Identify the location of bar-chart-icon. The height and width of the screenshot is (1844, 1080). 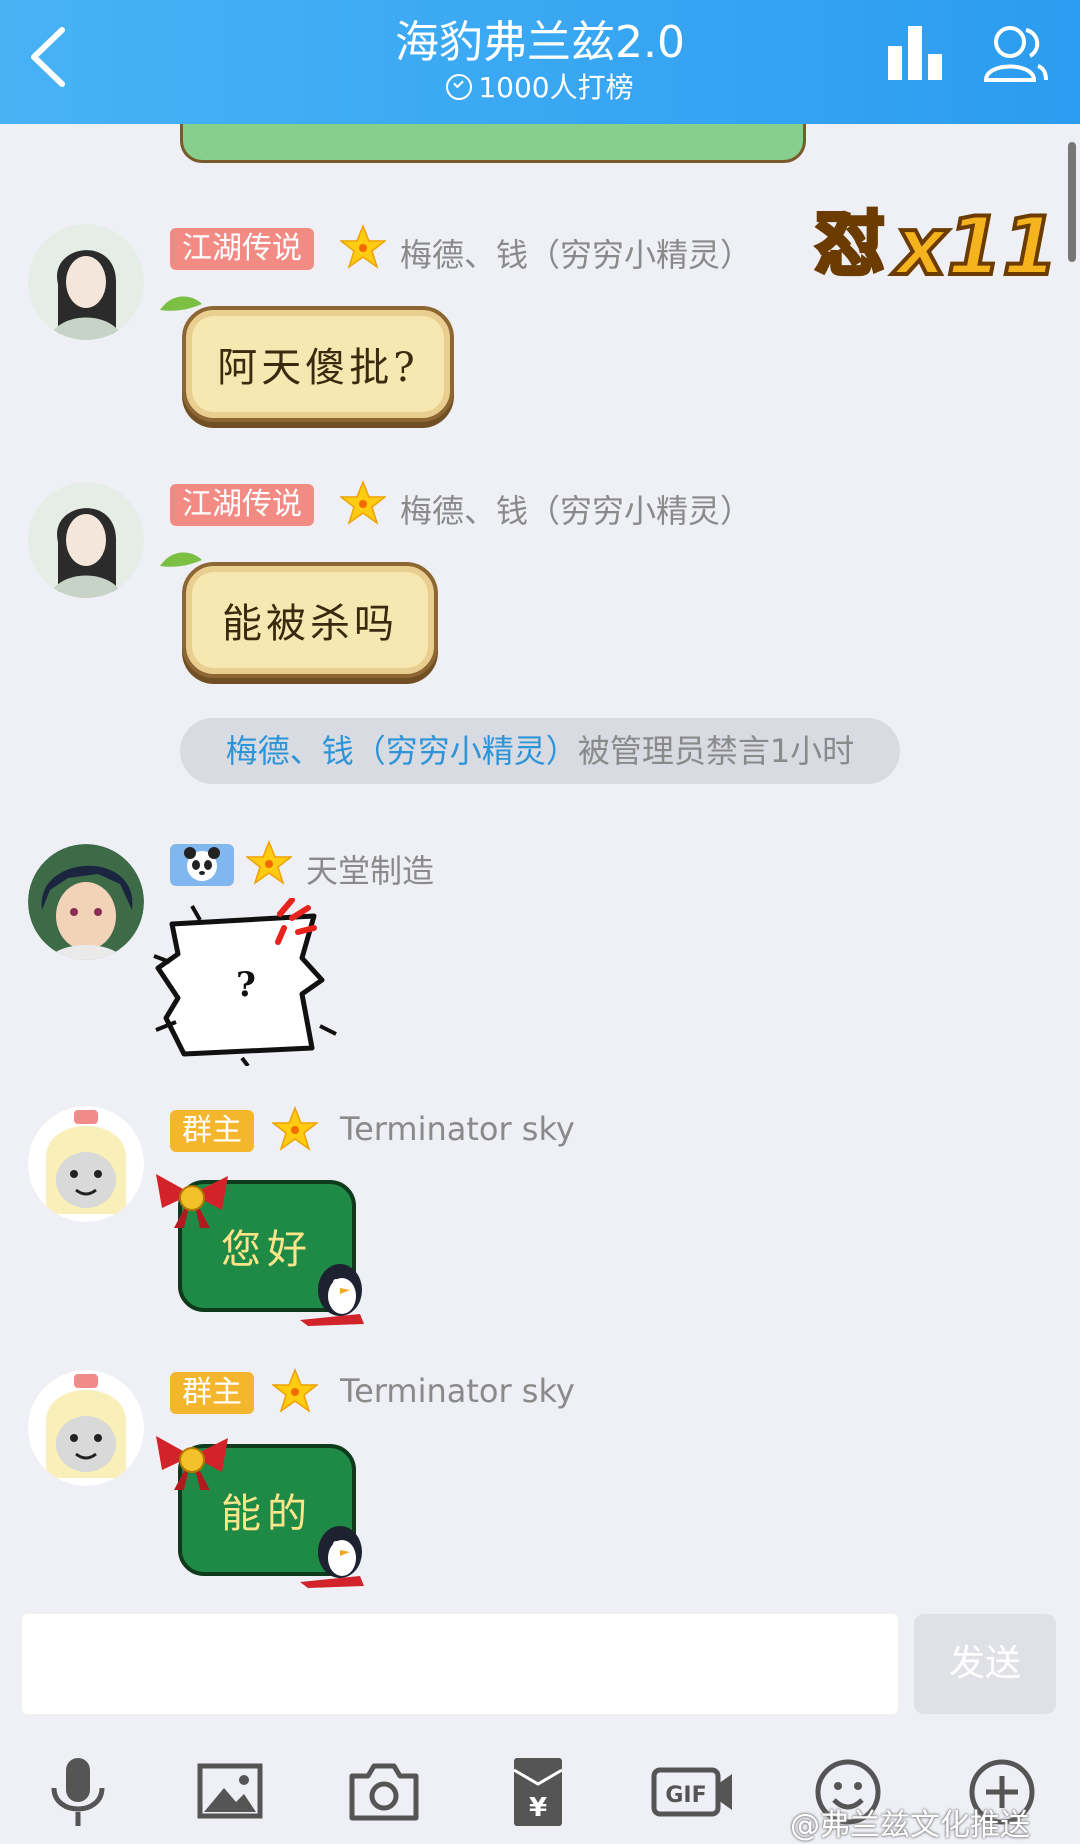
(915, 53).